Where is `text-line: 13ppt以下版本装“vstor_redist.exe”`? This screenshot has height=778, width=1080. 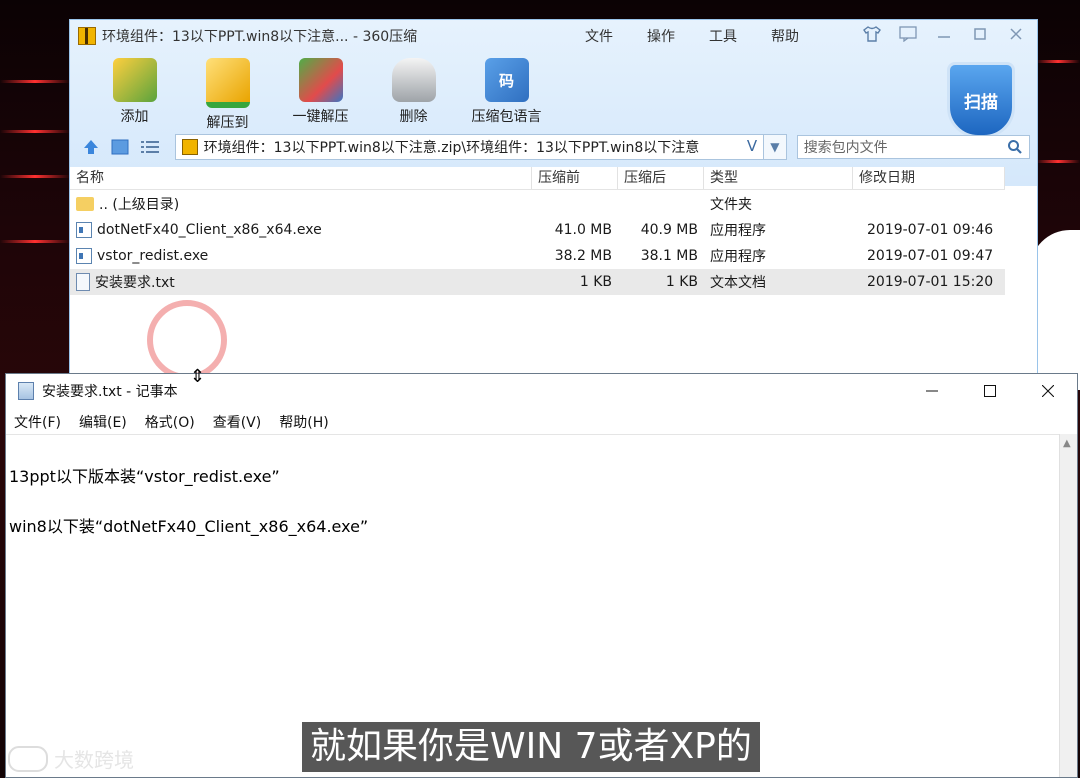 text-line: 13ppt以下版本装“vstor_redist.exe” is located at coordinates (144, 476).